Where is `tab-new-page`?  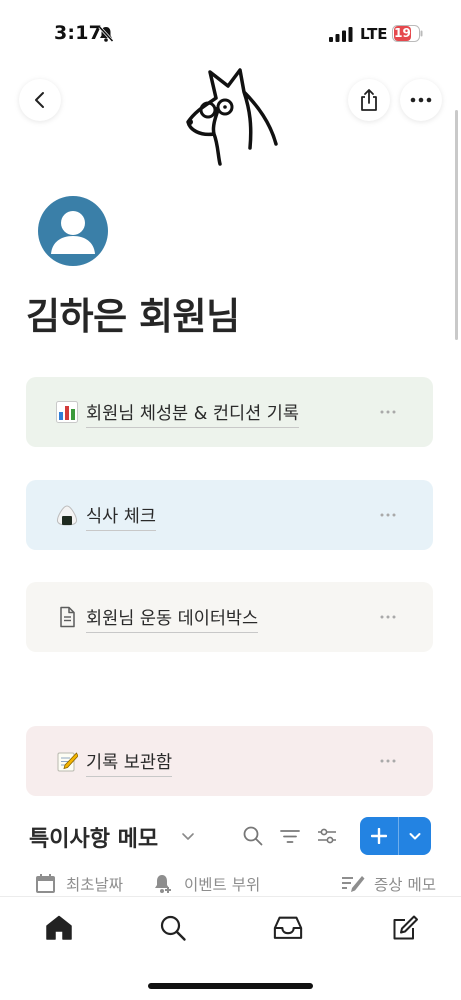
tab-new-page is located at coordinates (405, 928).